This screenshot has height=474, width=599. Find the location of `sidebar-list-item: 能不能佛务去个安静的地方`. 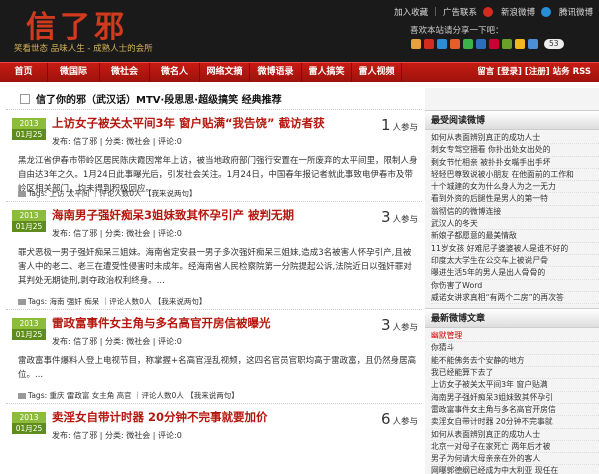

sidebar-list-item: 能不能佛务去个安静的地方 is located at coordinates (515, 361).